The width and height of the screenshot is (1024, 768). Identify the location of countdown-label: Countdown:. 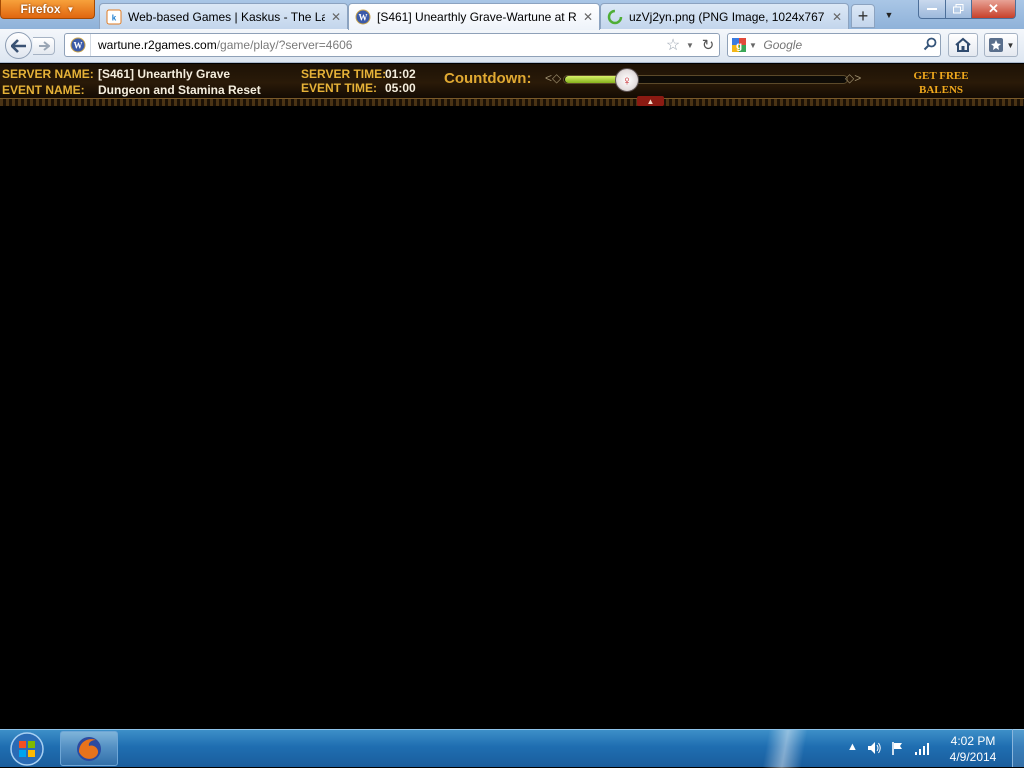
(488, 78).